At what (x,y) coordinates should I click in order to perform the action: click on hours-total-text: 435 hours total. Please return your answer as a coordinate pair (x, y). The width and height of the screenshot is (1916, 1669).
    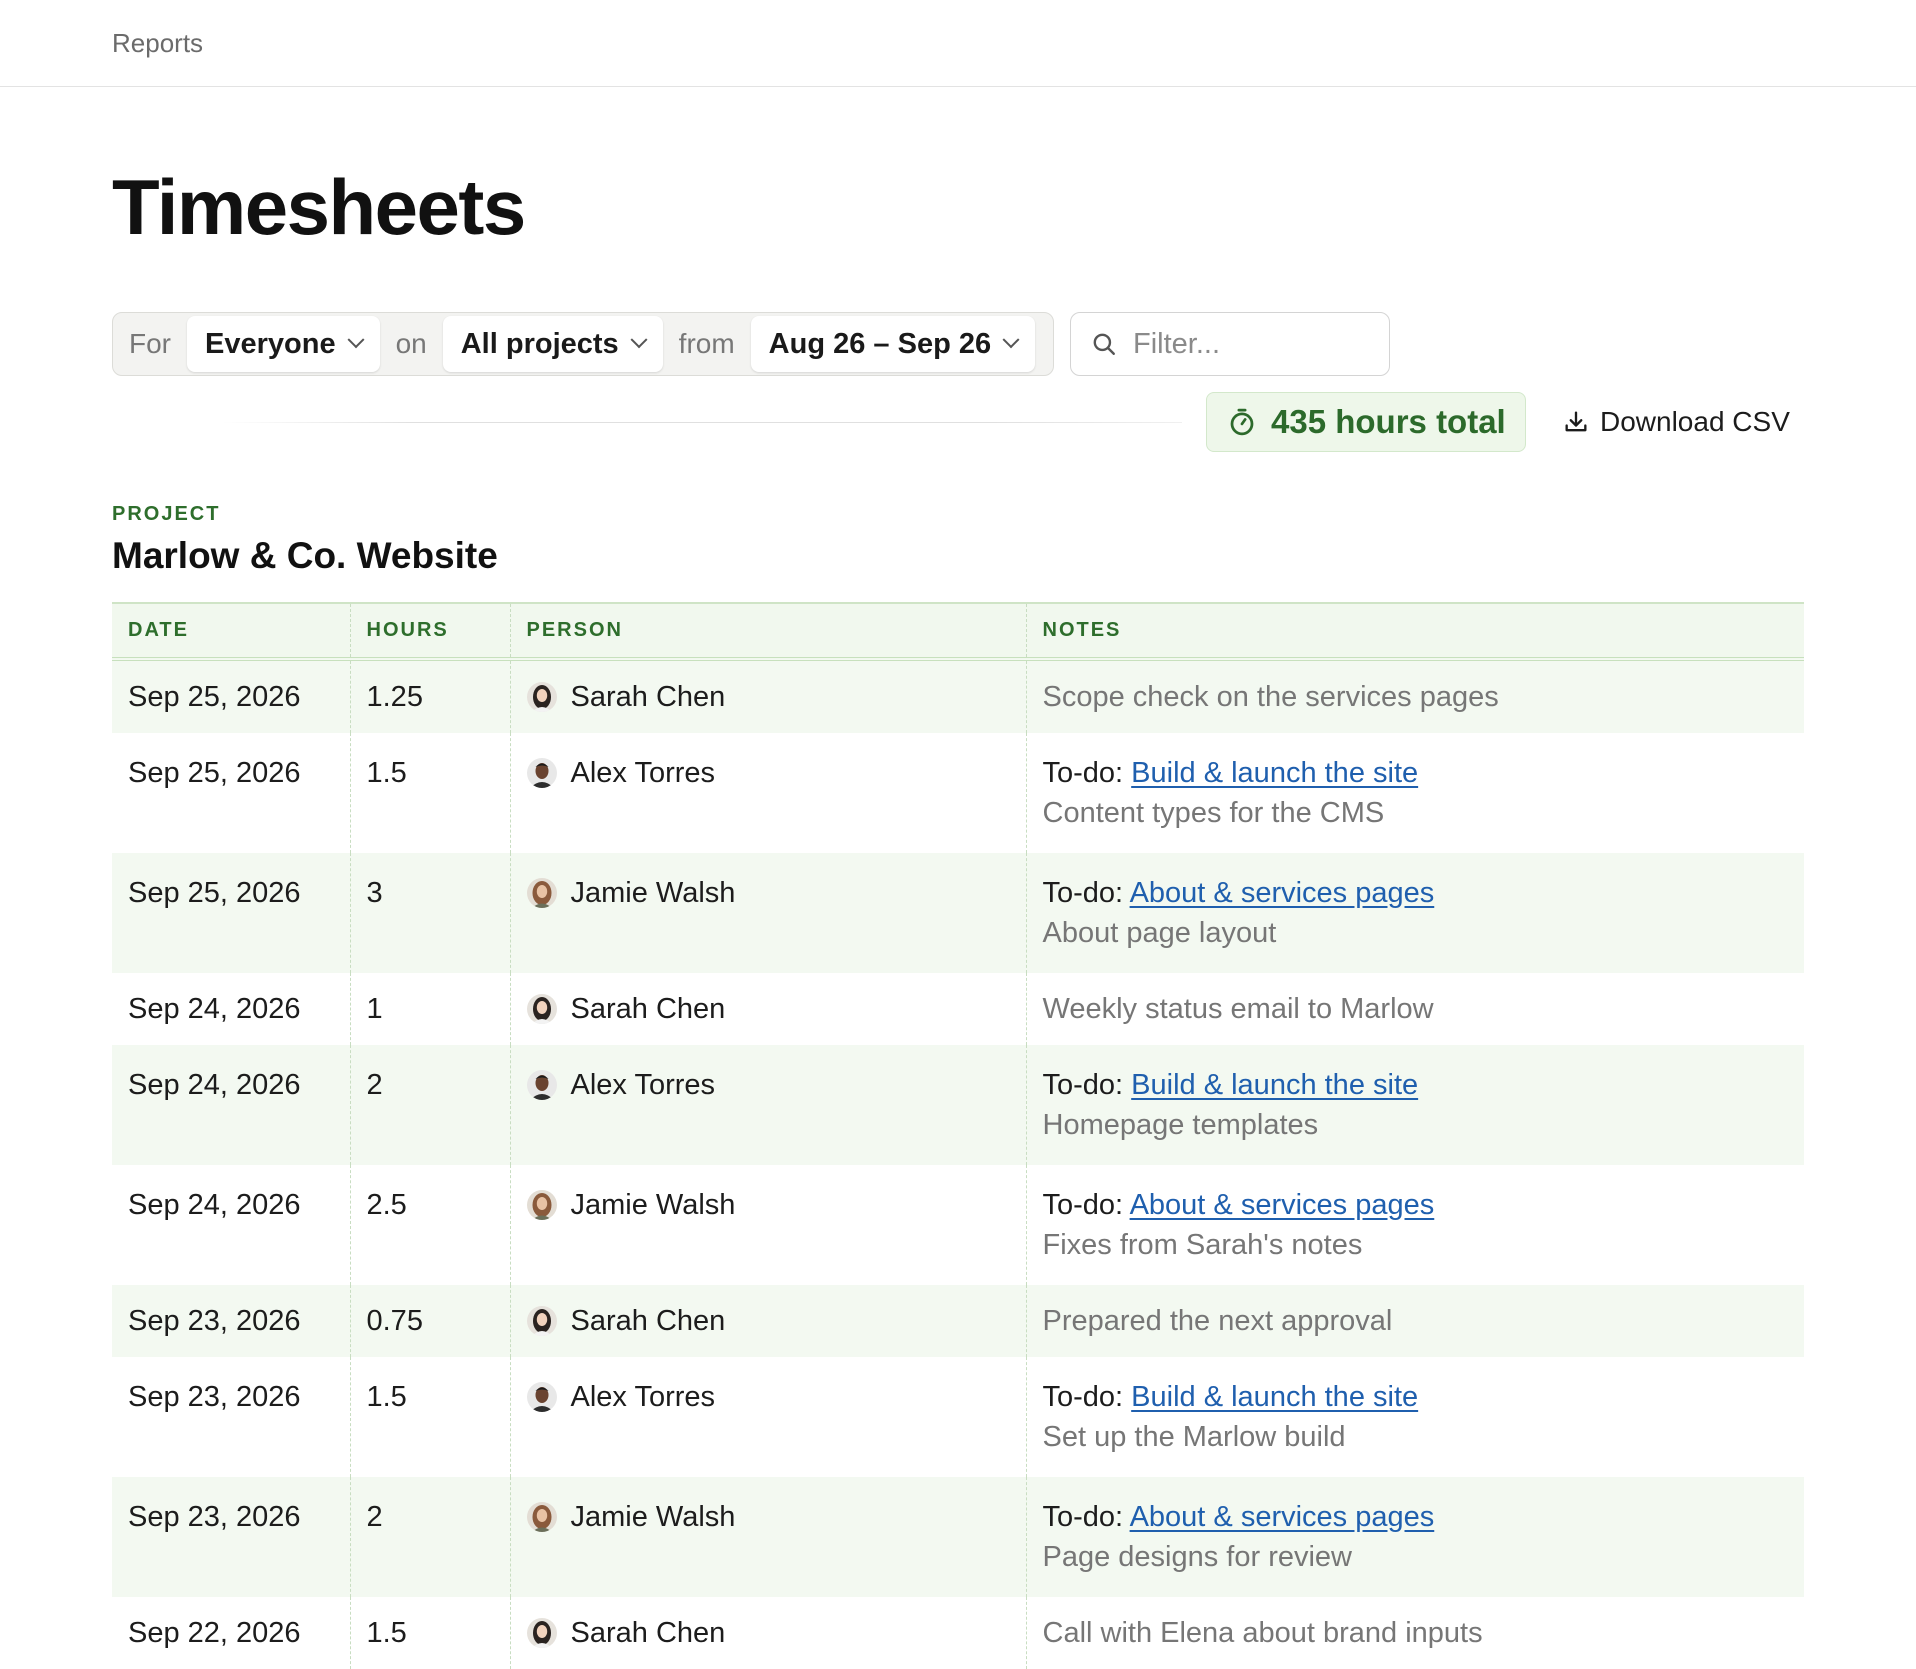
    Looking at the image, I should click on (1388, 421).